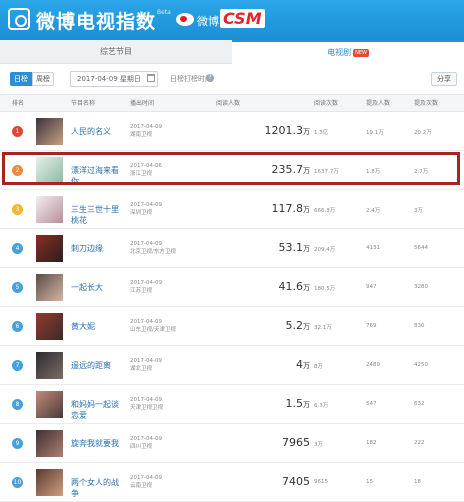 This screenshot has height=502, width=464. What do you see at coordinates (255, 481) in the screenshot?
I see `viewer-count: 7405` at bounding box center [255, 481].